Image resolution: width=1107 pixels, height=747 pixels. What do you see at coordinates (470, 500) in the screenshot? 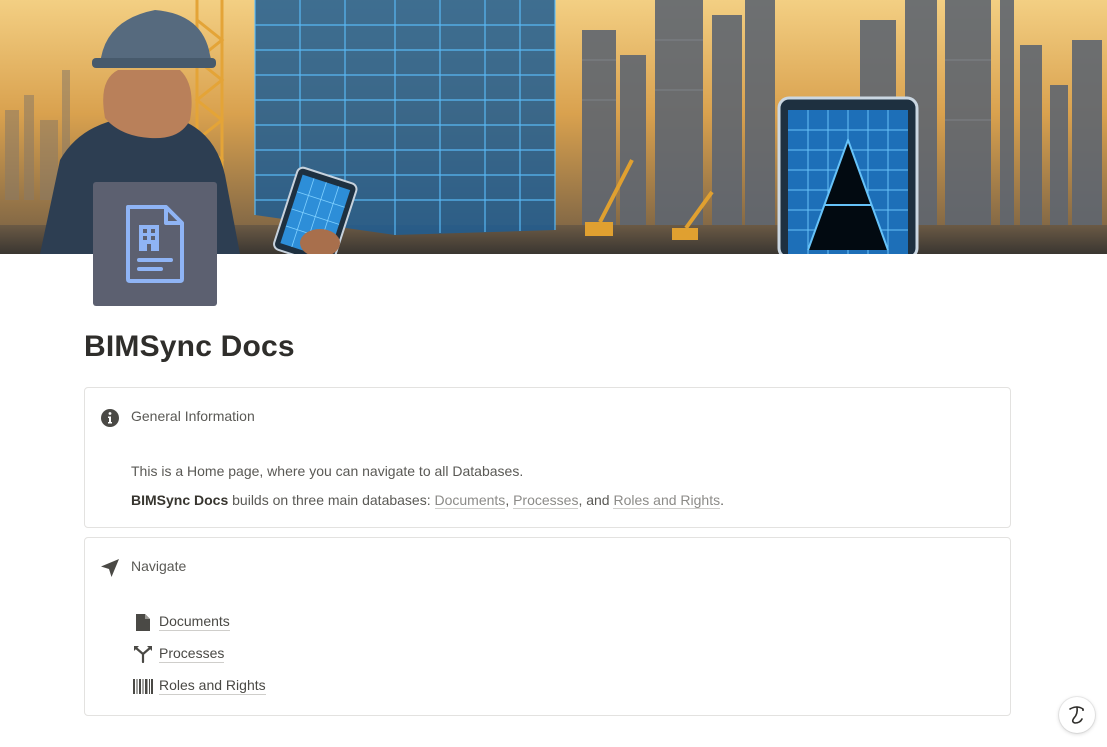
I see `documents-link: Documents` at bounding box center [470, 500].